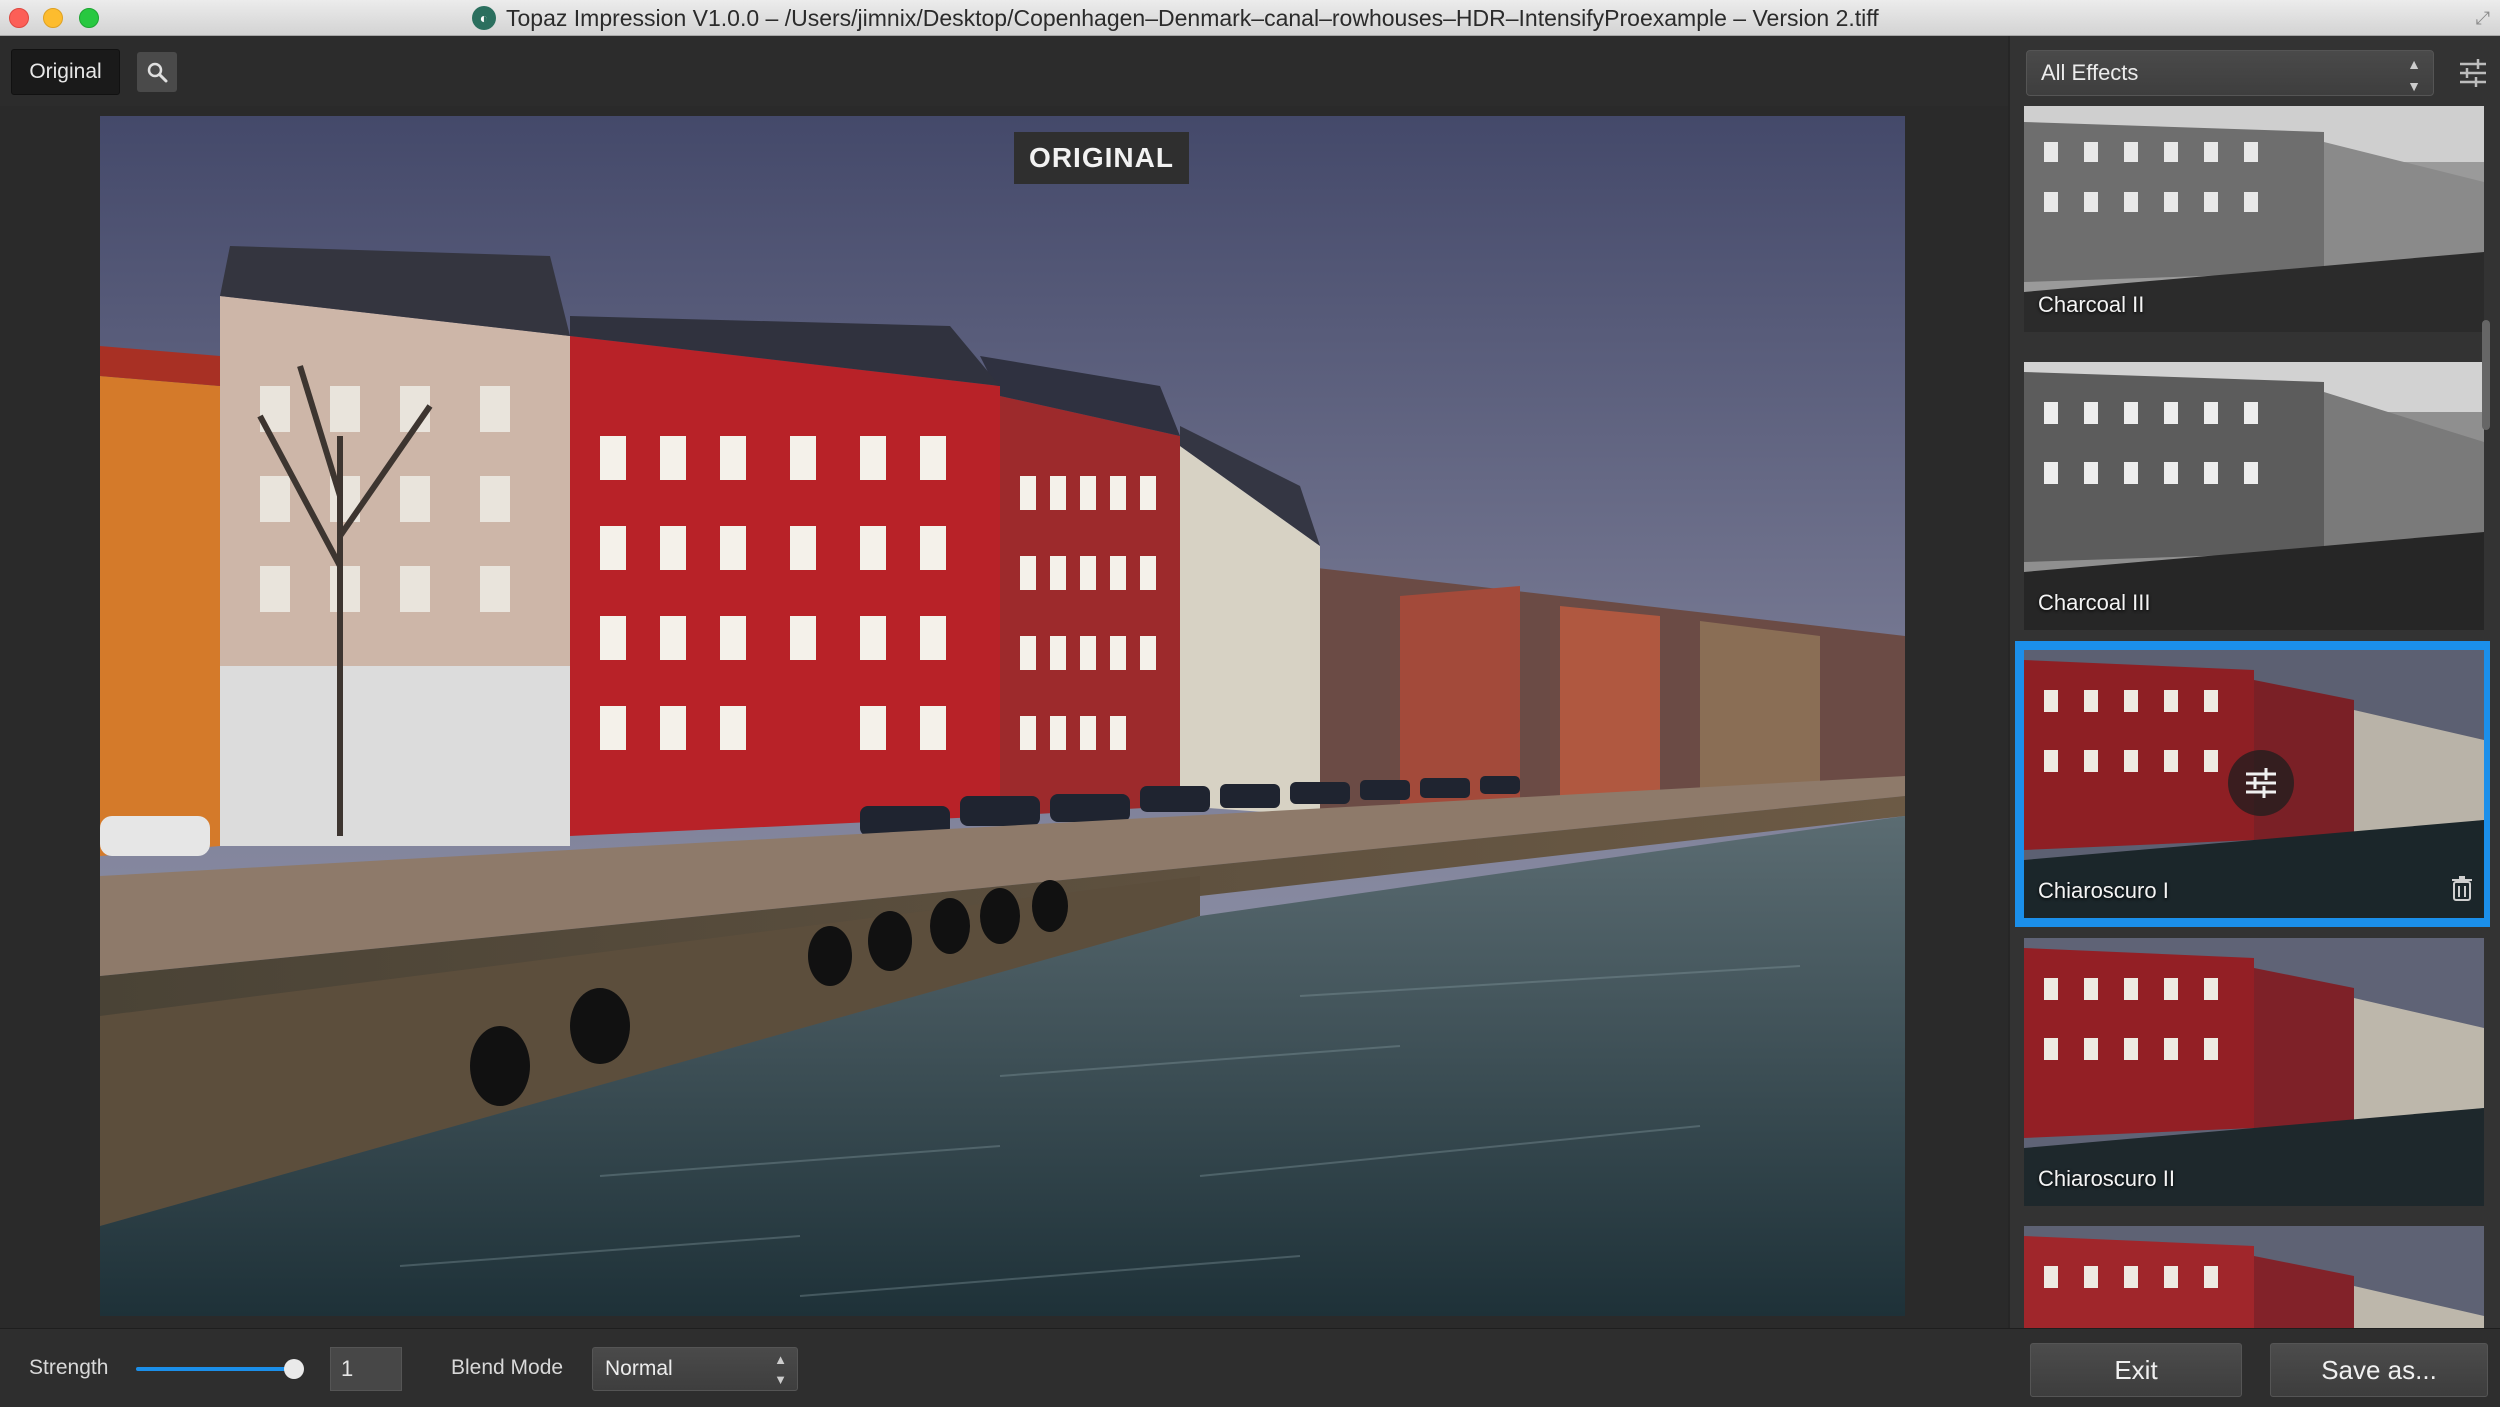 This screenshot has width=2500, height=1407. I want to click on strength-slider-track, so click(216, 1369).